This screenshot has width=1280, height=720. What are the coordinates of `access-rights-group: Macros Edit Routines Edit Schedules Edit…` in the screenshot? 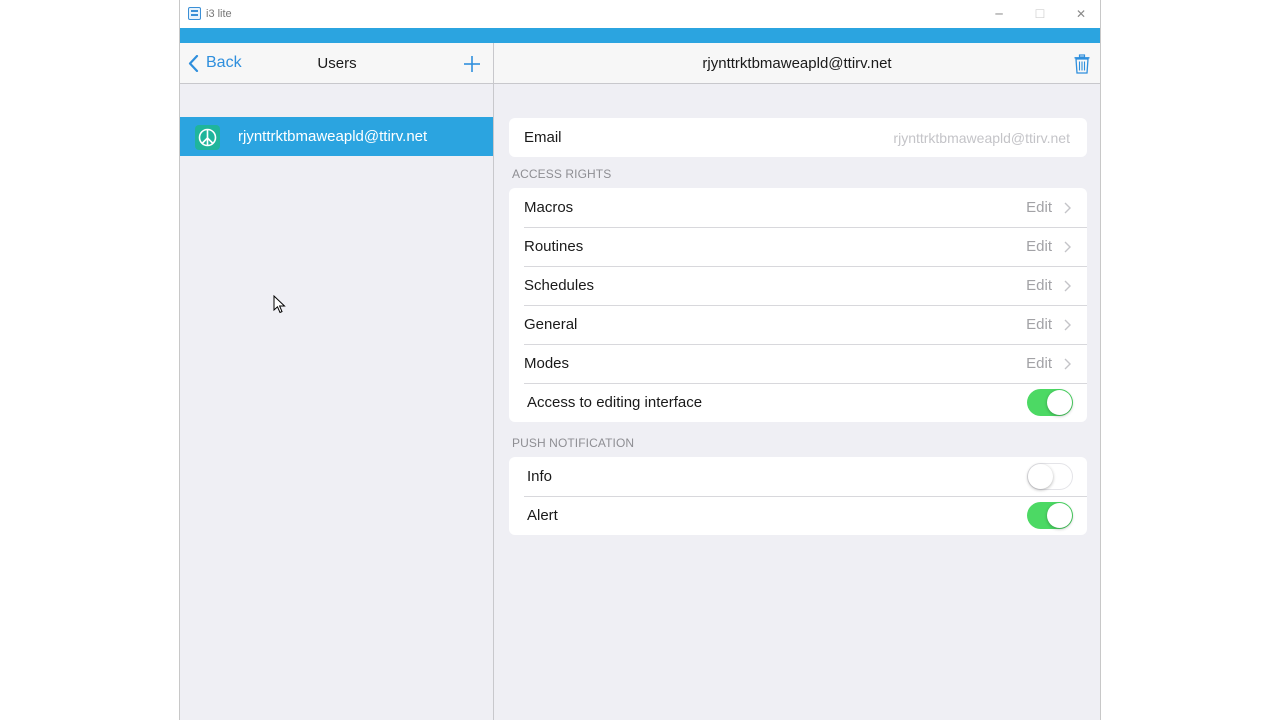 It's located at (798, 305).